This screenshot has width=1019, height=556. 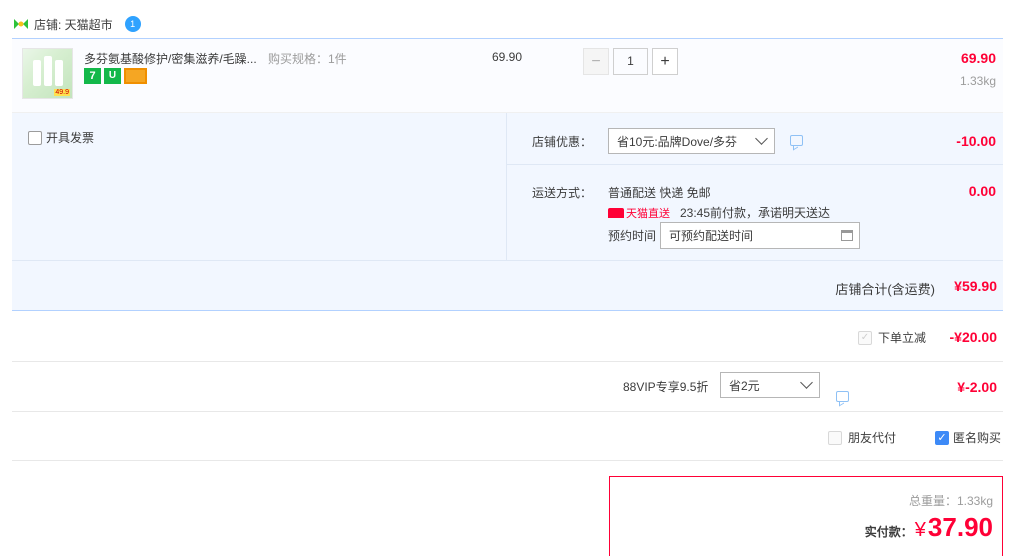 I want to click on amount-due-value: 37.90, so click(x=960, y=527).